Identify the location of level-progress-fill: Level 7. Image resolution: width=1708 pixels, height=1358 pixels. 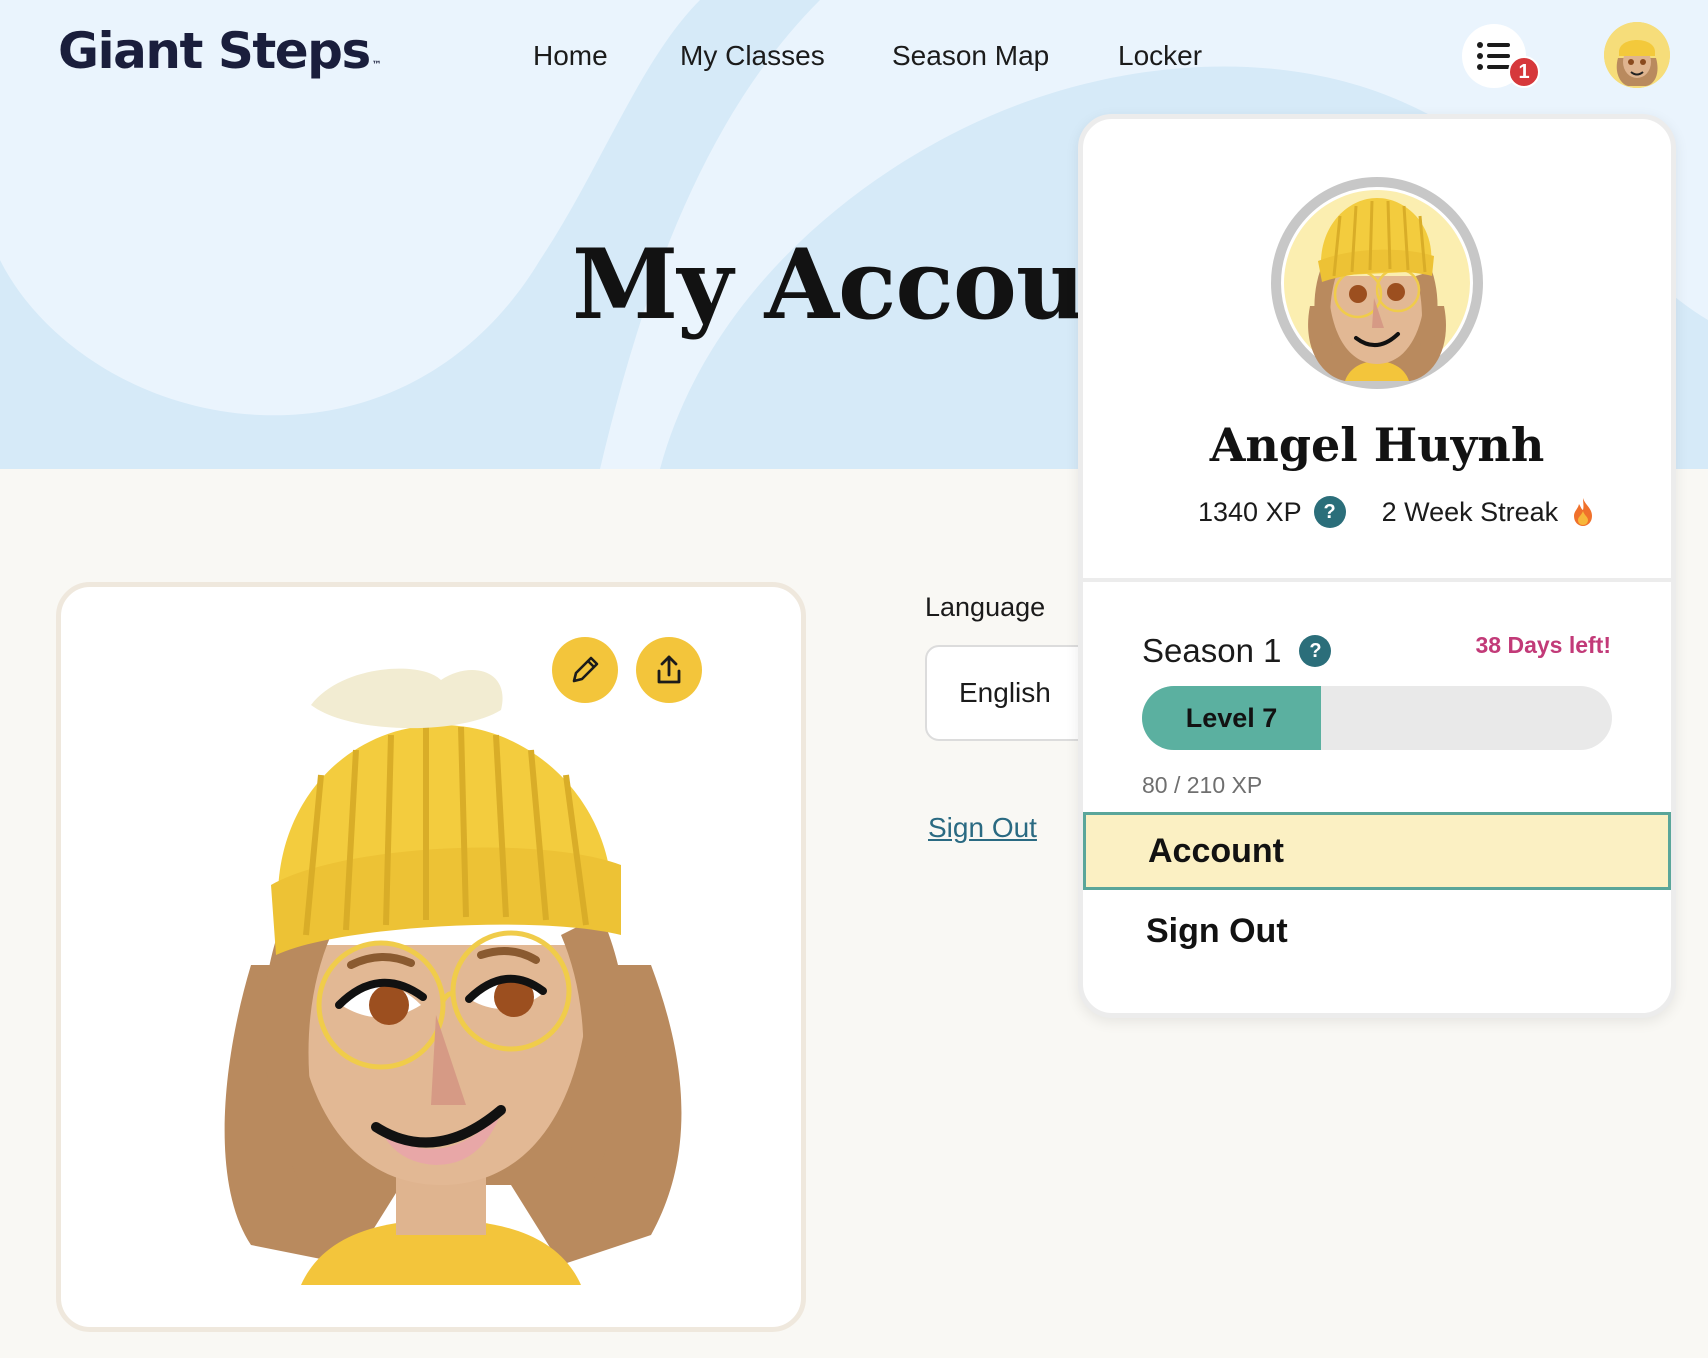
(1232, 718).